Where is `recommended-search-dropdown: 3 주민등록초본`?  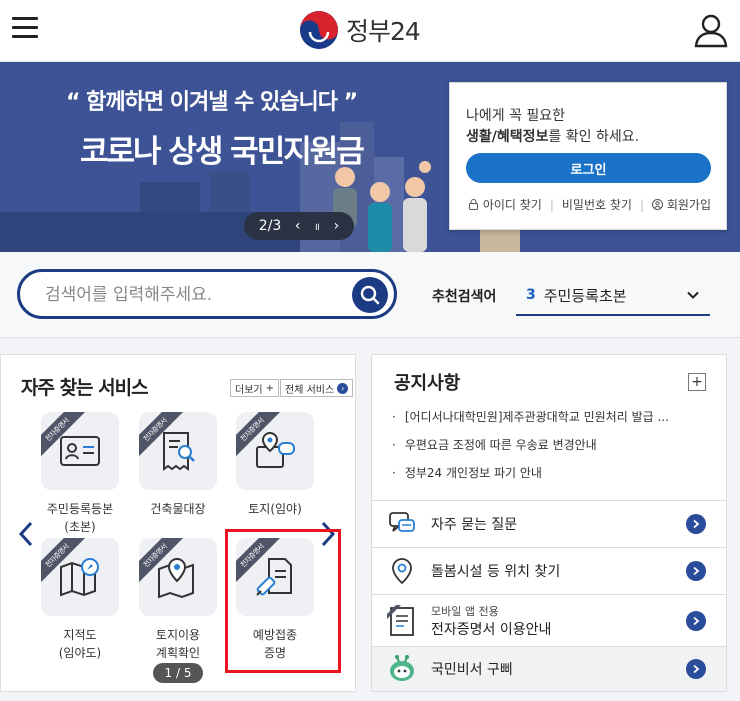 recommended-search-dropdown: 3 주민등록초본 is located at coordinates (613, 296).